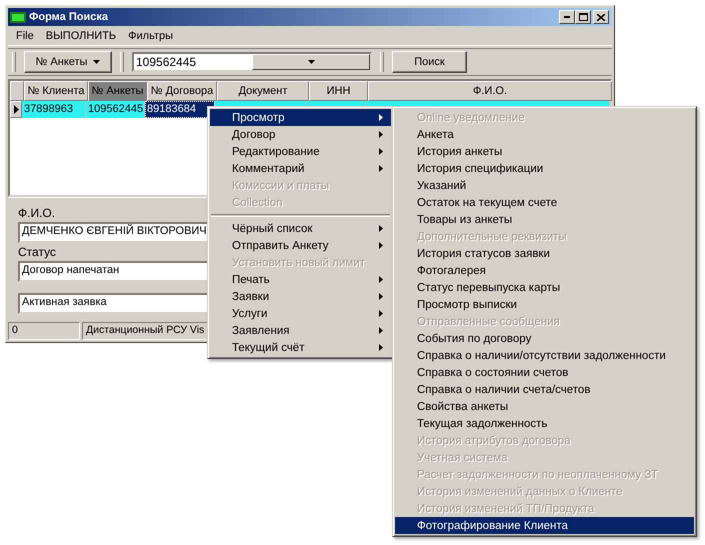  Describe the element at coordinates (544, 253) in the screenshot. I see `menu-item: История статусов заявки` at that location.